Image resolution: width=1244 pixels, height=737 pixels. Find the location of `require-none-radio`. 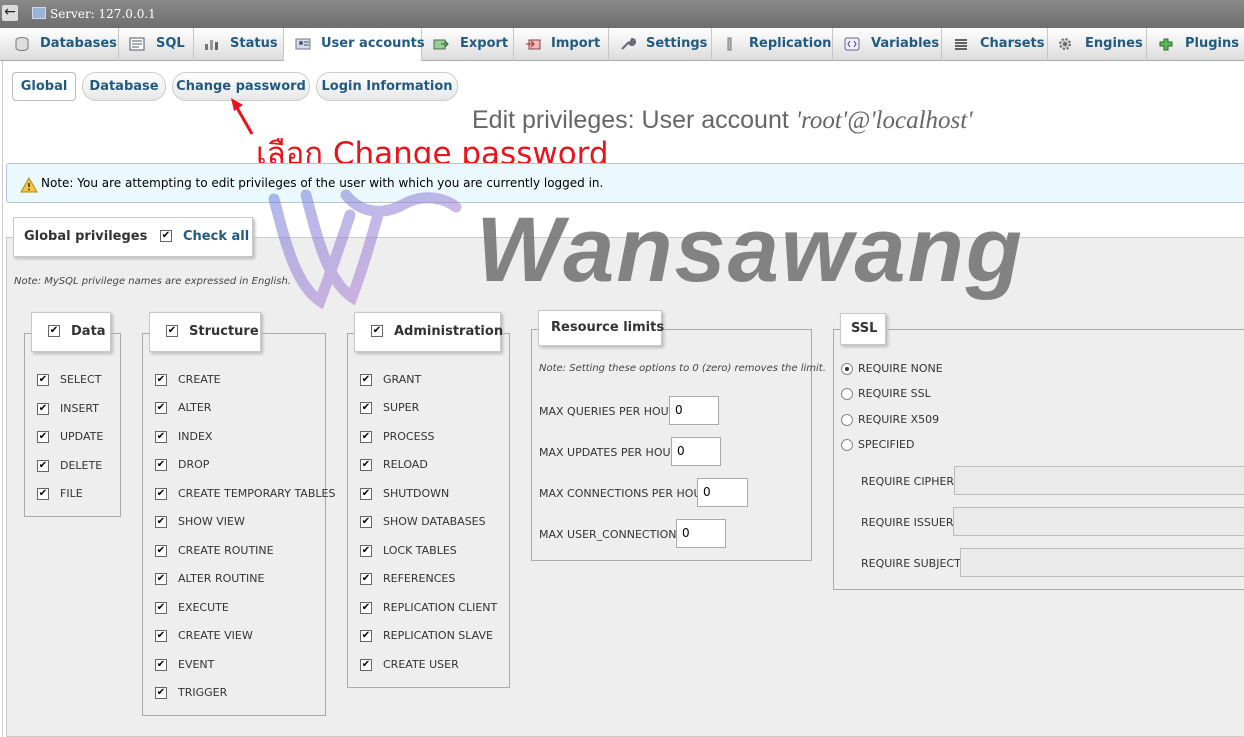

require-none-radio is located at coordinates (847, 369).